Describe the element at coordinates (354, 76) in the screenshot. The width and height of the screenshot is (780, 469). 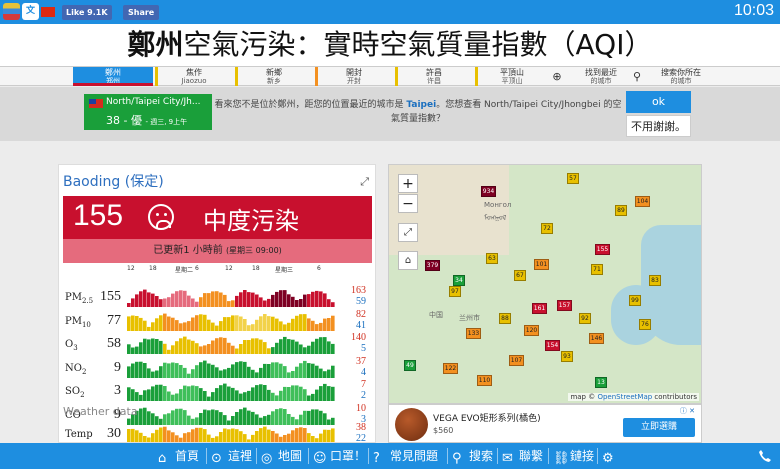
I see `tab-kaifeng: 開封 开封` at that location.